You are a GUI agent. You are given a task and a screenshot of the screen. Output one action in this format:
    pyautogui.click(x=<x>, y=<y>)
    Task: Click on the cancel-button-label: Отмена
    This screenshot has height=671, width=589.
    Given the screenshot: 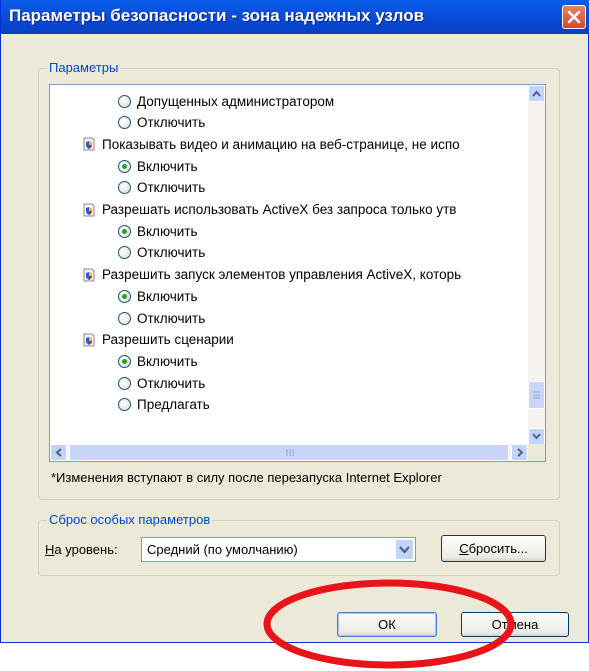 What is the action you would take?
    pyautogui.click(x=515, y=624)
    